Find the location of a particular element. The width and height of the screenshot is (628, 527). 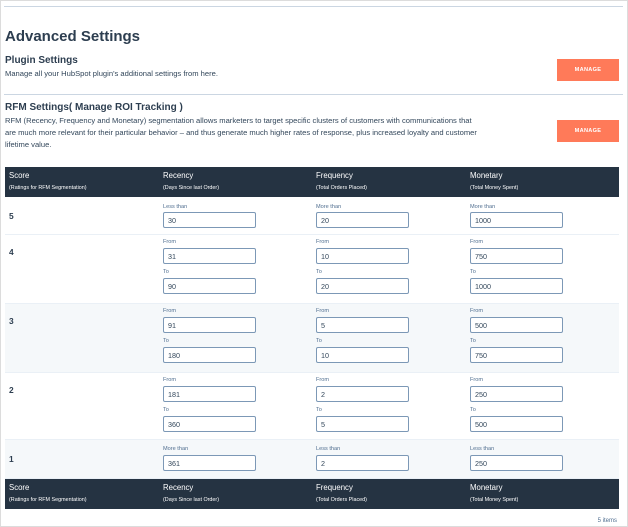

header-monetary: Monetary (Total Money Spent) is located at coordinates (544, 182).